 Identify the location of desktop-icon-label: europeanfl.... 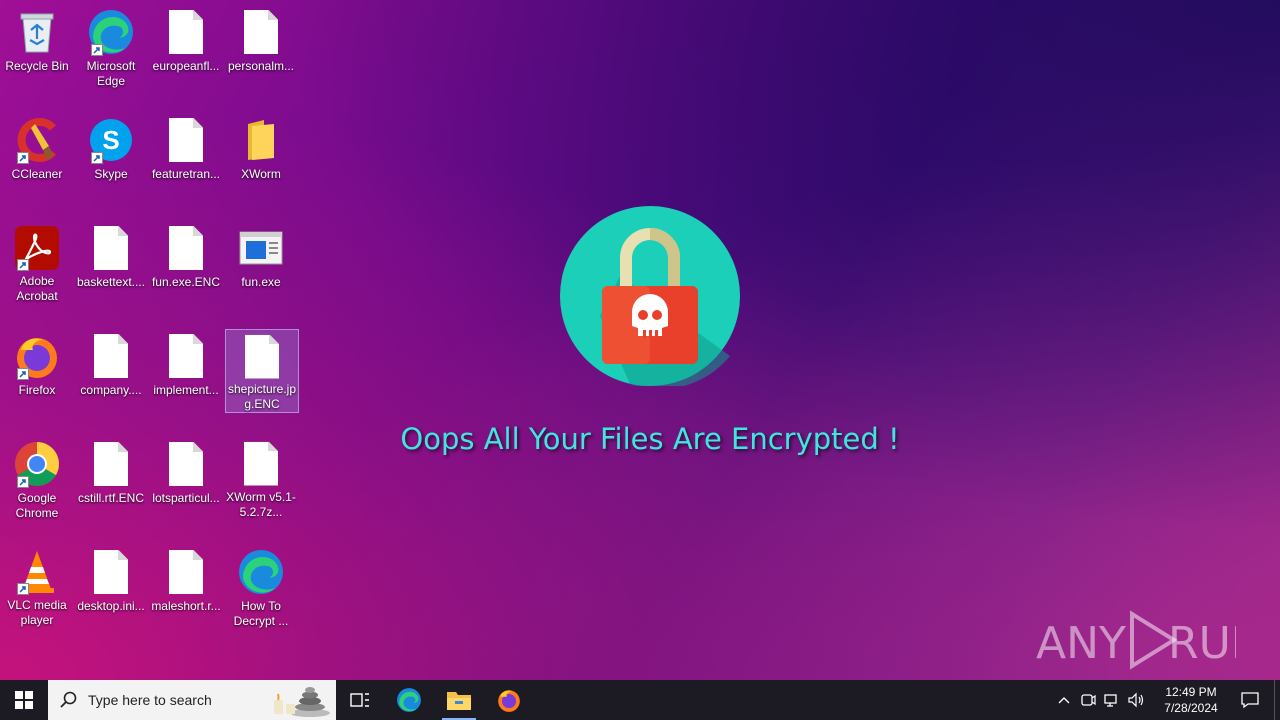
(186, 66).